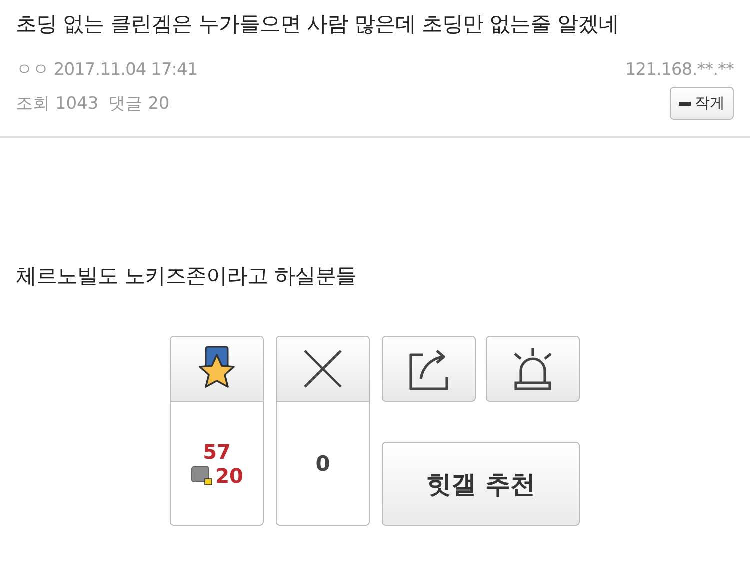 Image resolution: width=750 pixels, height=576 pixels. I want to click on upvote-button, so click(217, 369).